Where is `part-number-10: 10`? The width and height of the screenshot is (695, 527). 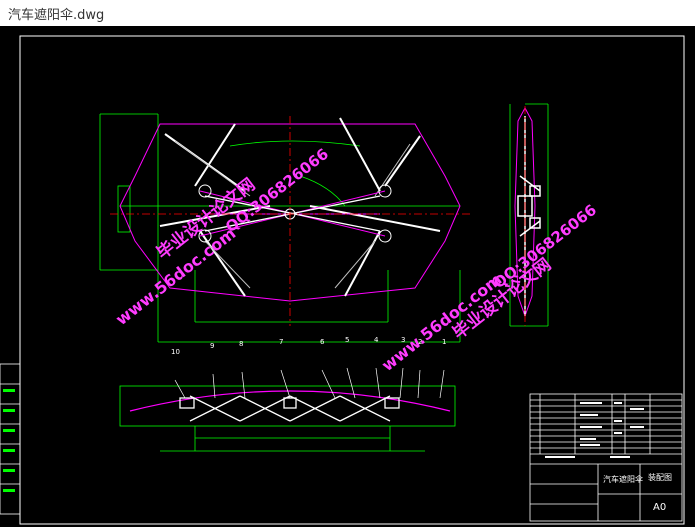
part-number-10: 10 is located at coordinates (175, 352).